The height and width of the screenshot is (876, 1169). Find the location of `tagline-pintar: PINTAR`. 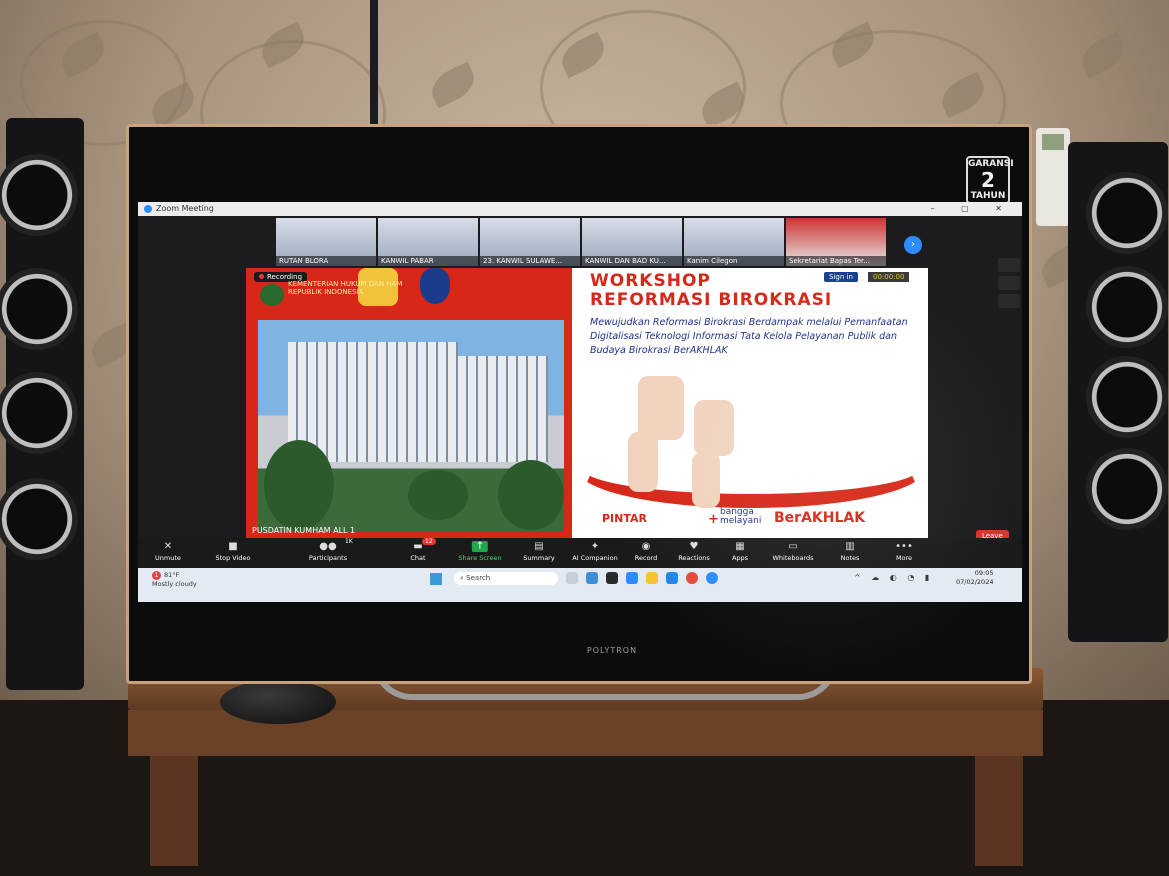

tagline-pintar: PINTAR is located at coordinates (624, 518).